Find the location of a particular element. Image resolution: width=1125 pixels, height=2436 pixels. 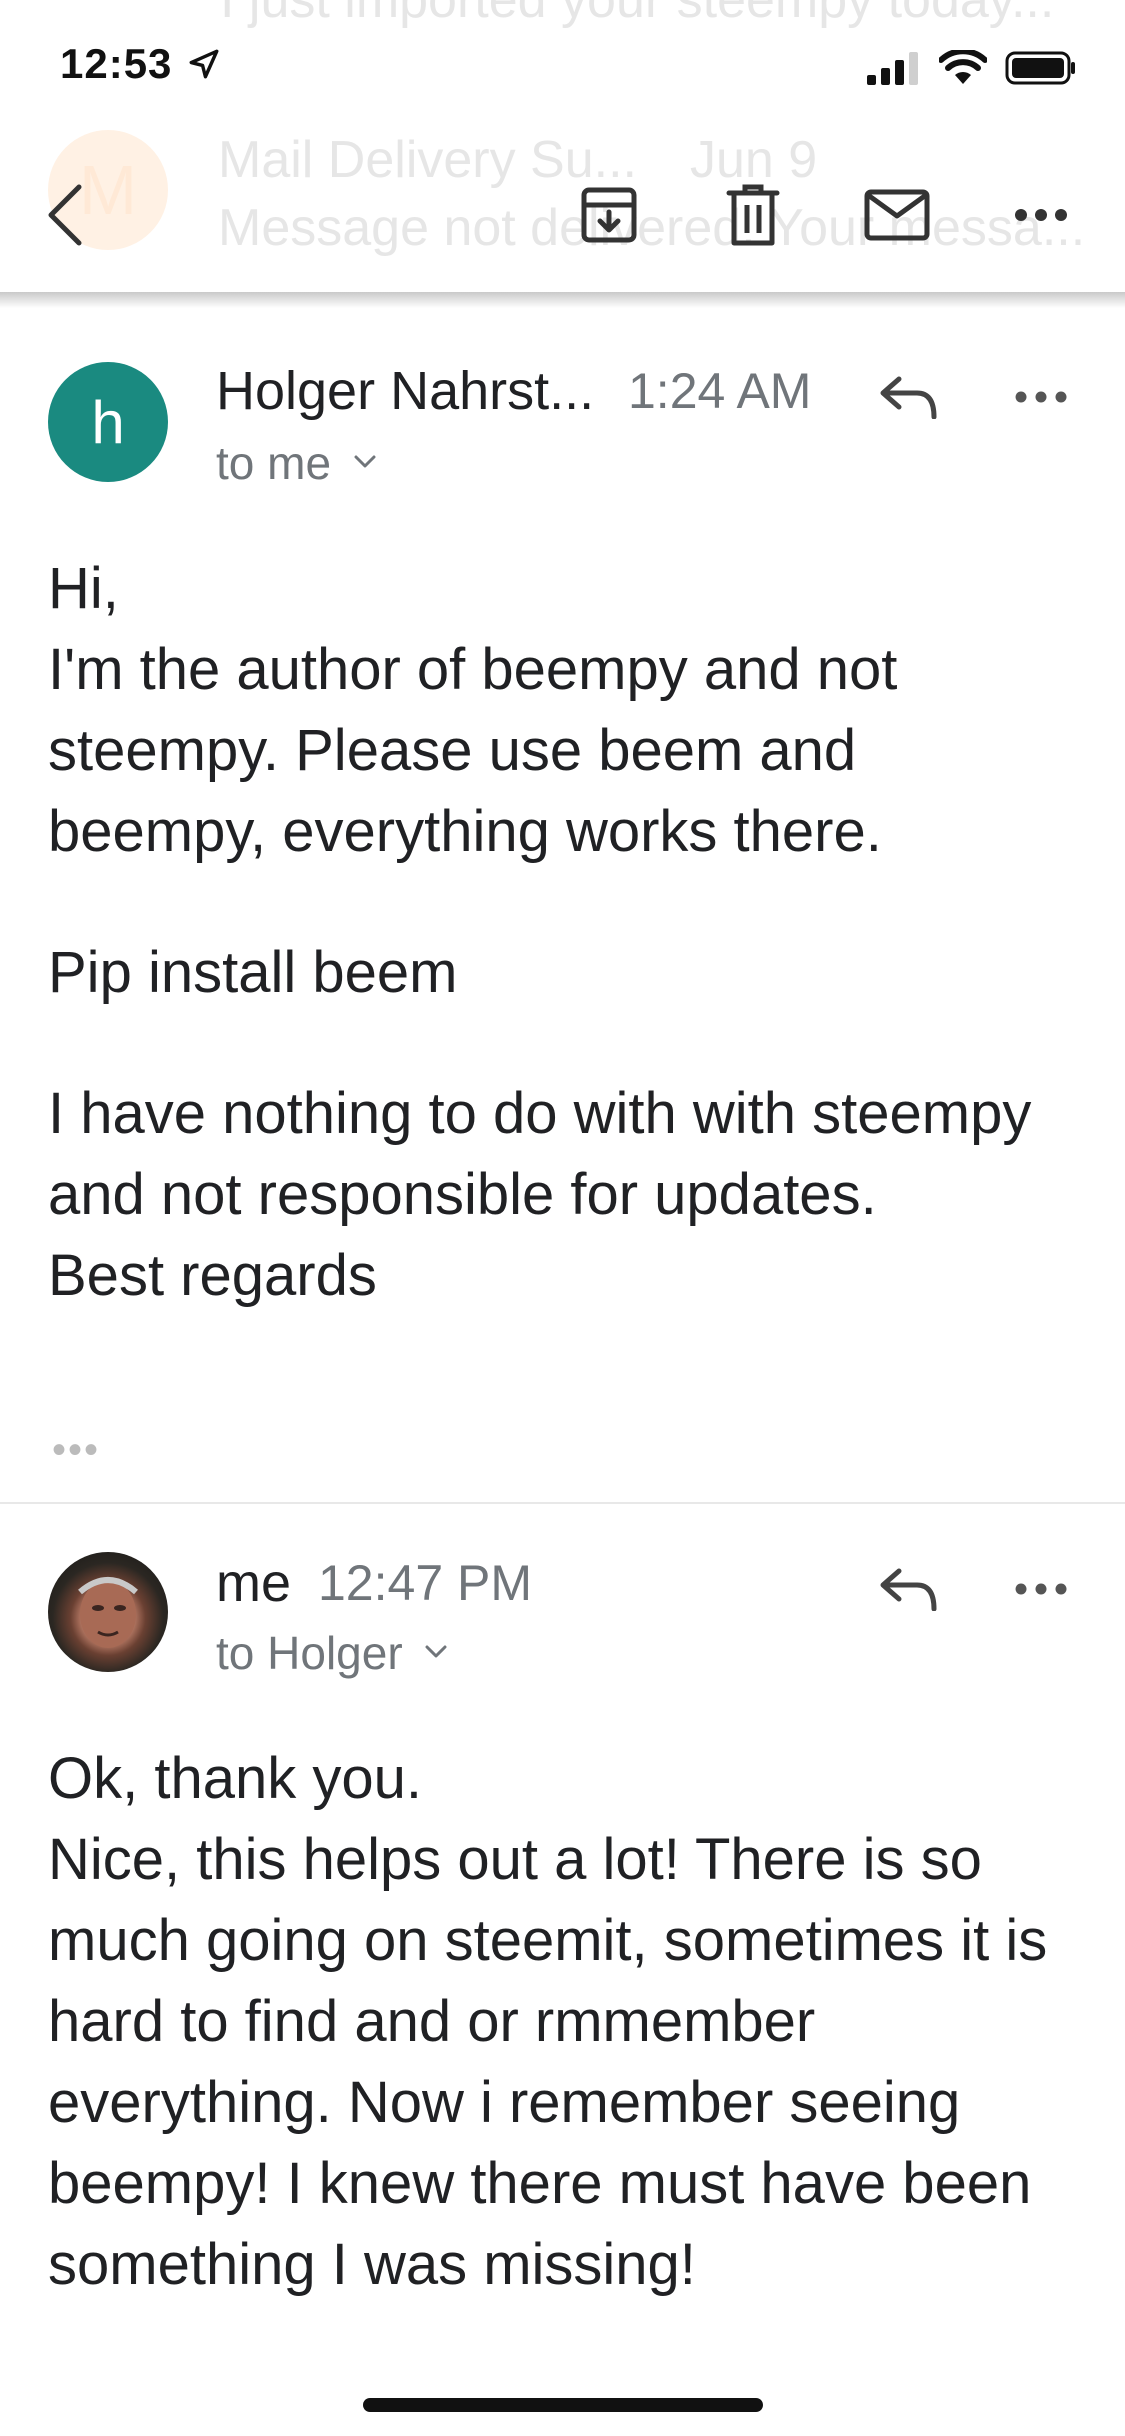

recipient-toggle: to Holger is located at coordinates (331, 1653).